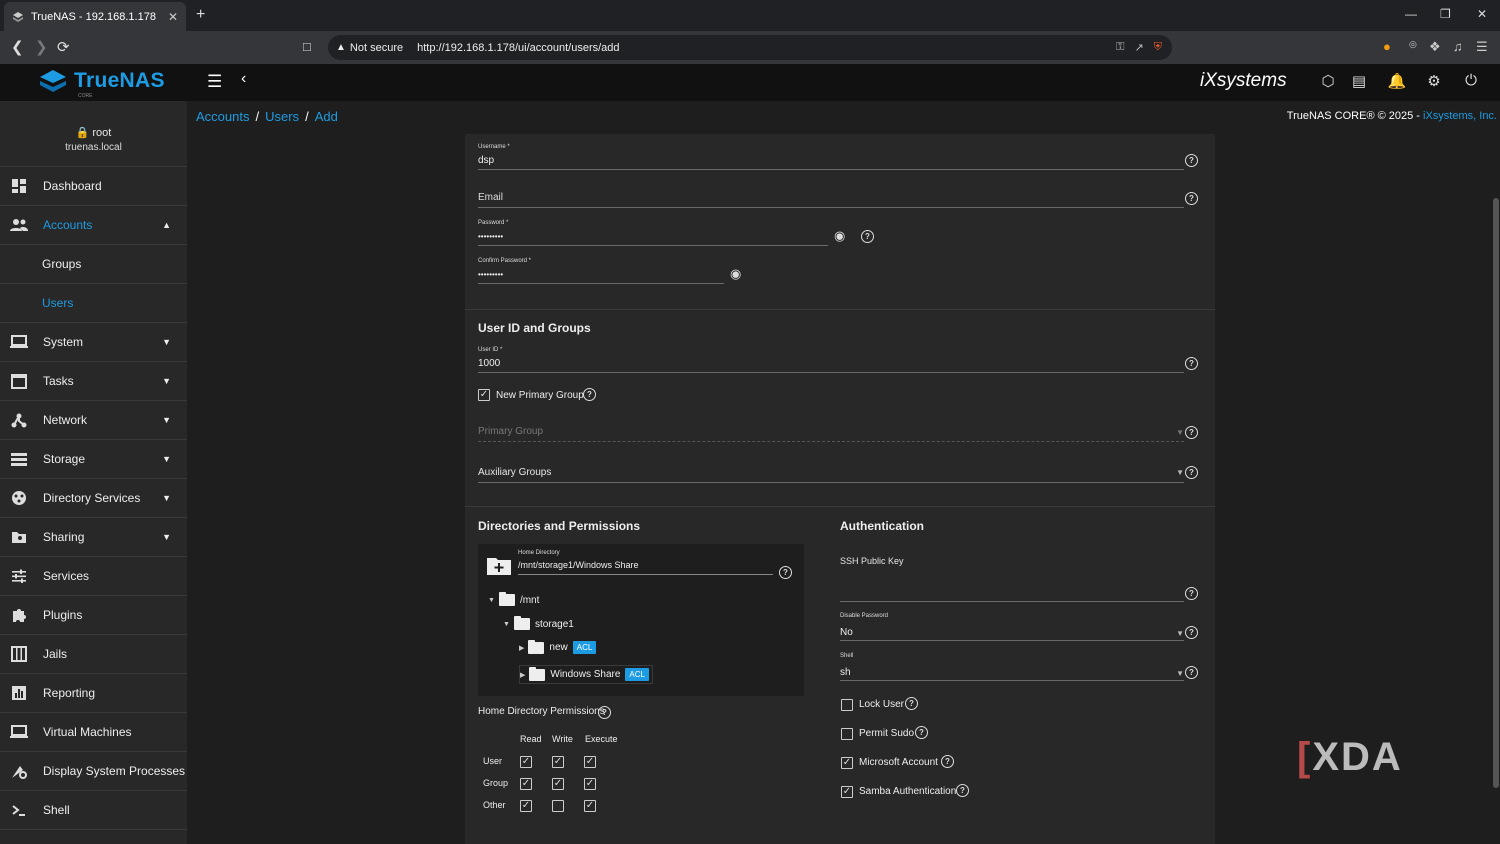 The height and width of the screenshot is (844, 1500). I want to click on task-manager-icon: ▤, so click(1359, 82).